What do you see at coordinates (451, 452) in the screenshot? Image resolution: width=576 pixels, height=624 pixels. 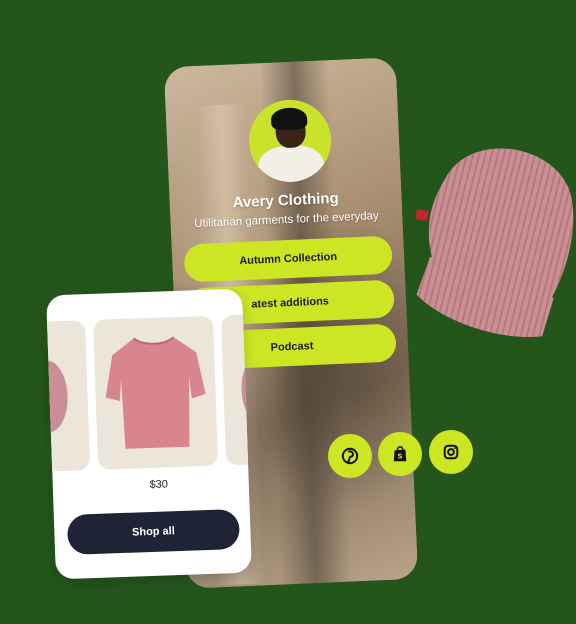 I see `instagram-icon` at bounding box center [451, 452].